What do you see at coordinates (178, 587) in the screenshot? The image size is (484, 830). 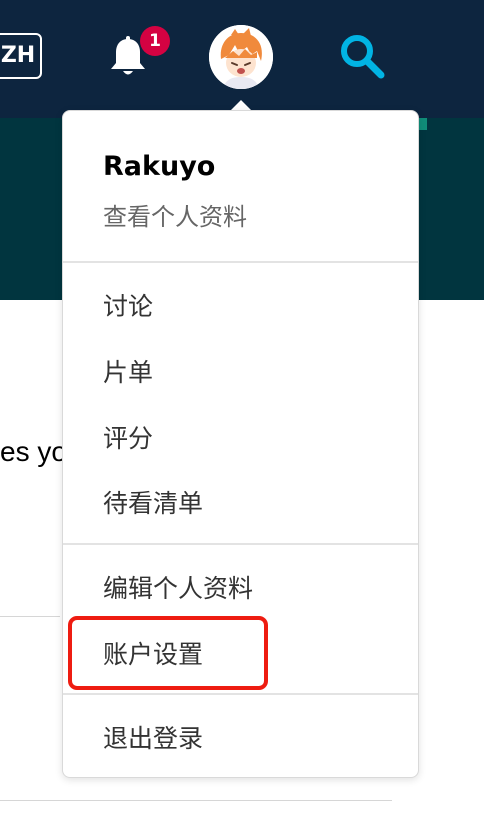 I see `menu-item-edit-profile: 编辑个人资料` at bounding box center [178, 587].